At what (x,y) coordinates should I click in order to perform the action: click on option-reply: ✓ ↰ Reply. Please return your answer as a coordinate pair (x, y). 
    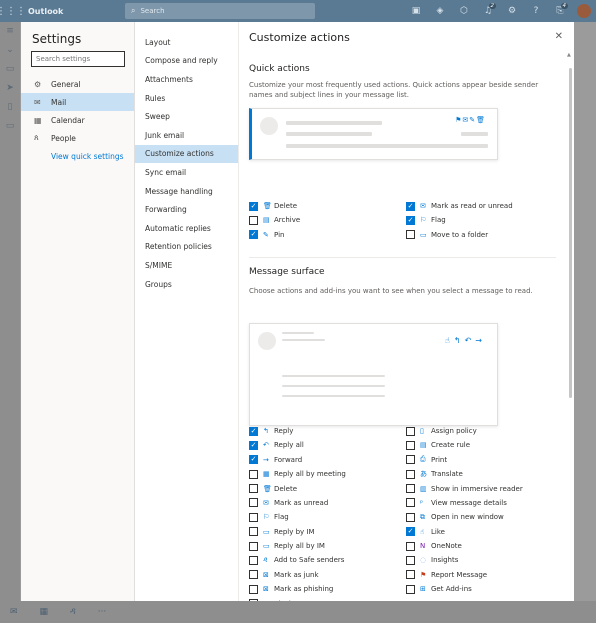
    Looking at the image, I should click on (327, 431).